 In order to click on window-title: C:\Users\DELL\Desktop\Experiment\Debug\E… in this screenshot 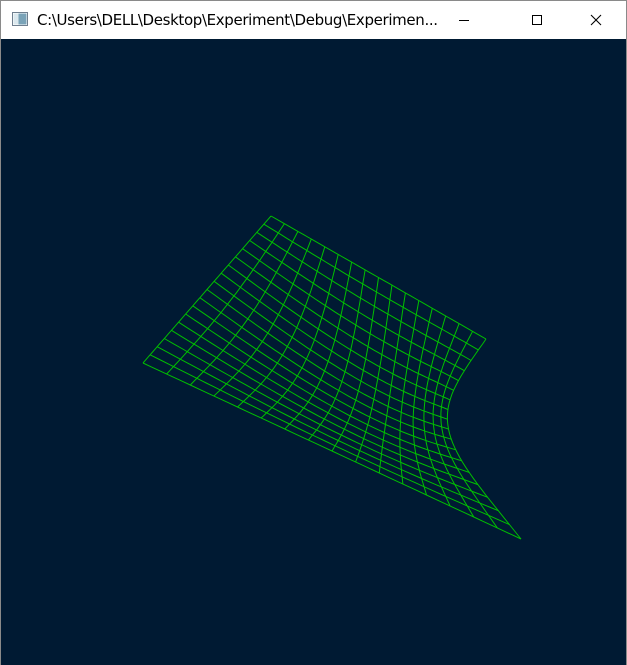, I will do `click(237, 20)`.